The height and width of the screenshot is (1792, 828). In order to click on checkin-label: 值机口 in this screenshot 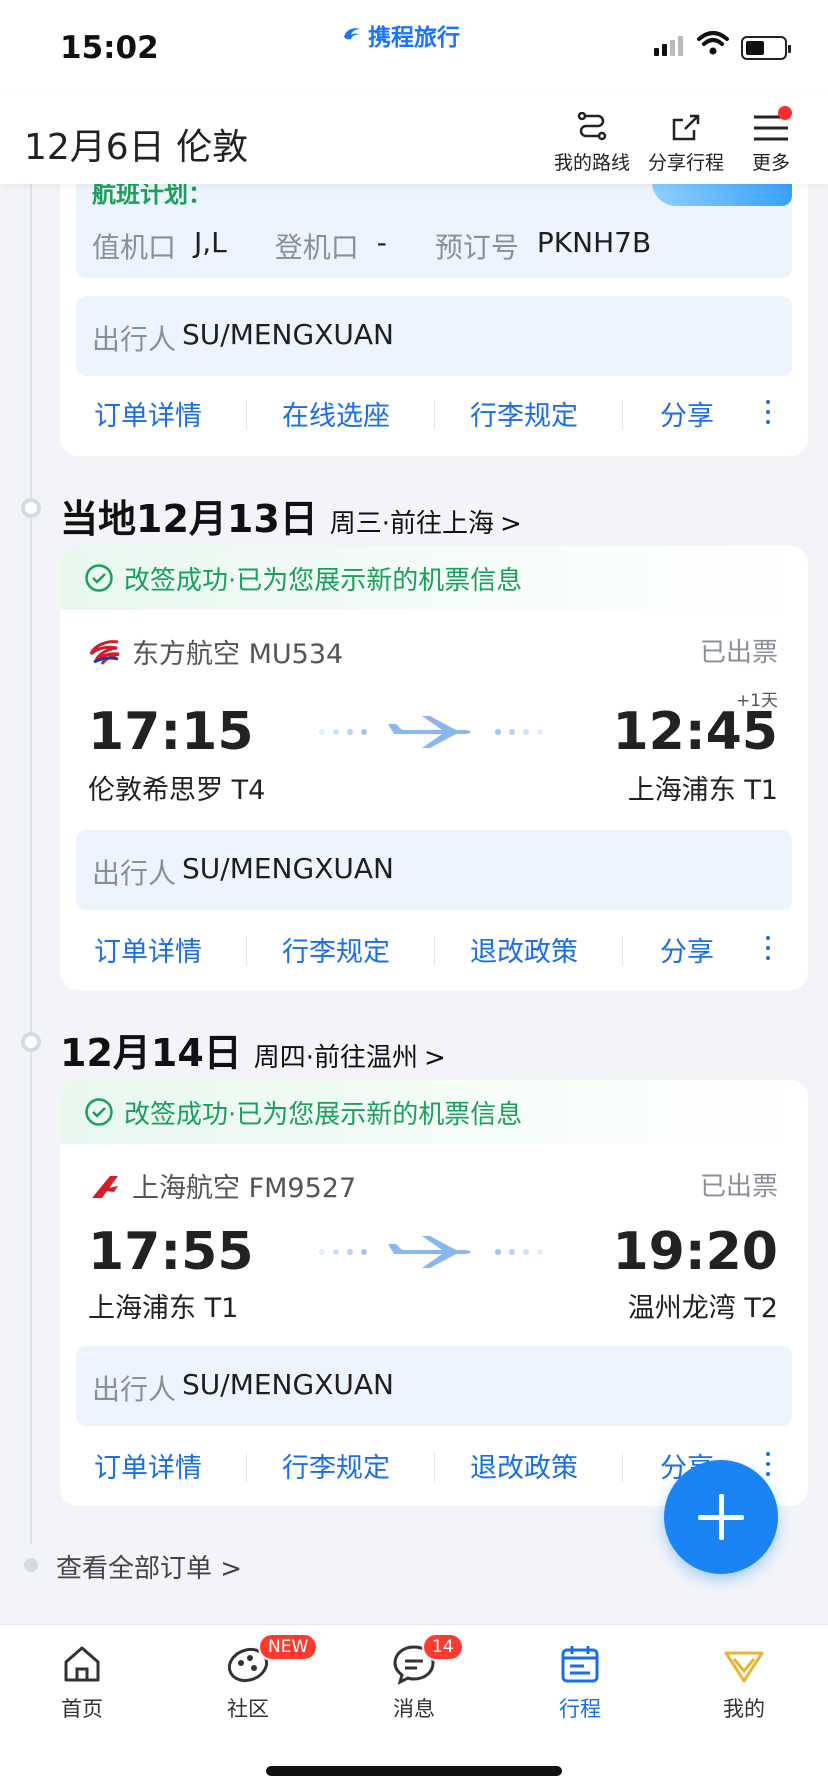, I will do `click(134, 247)`.